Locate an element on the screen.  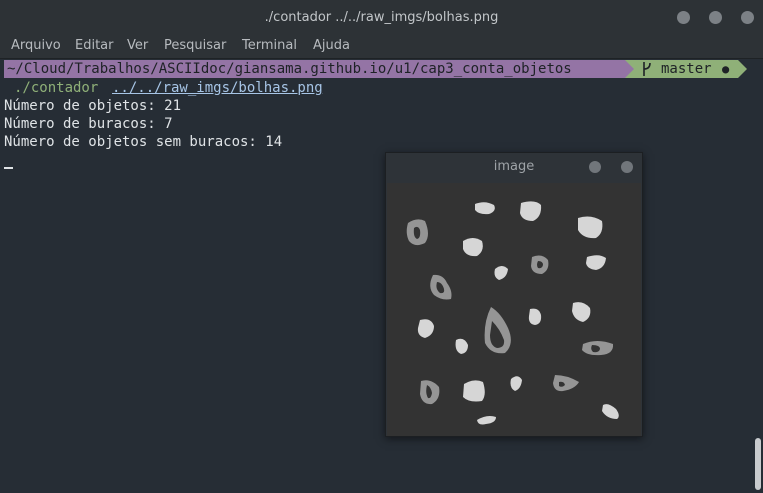
minimize-button is located at coordinates (683, 17).